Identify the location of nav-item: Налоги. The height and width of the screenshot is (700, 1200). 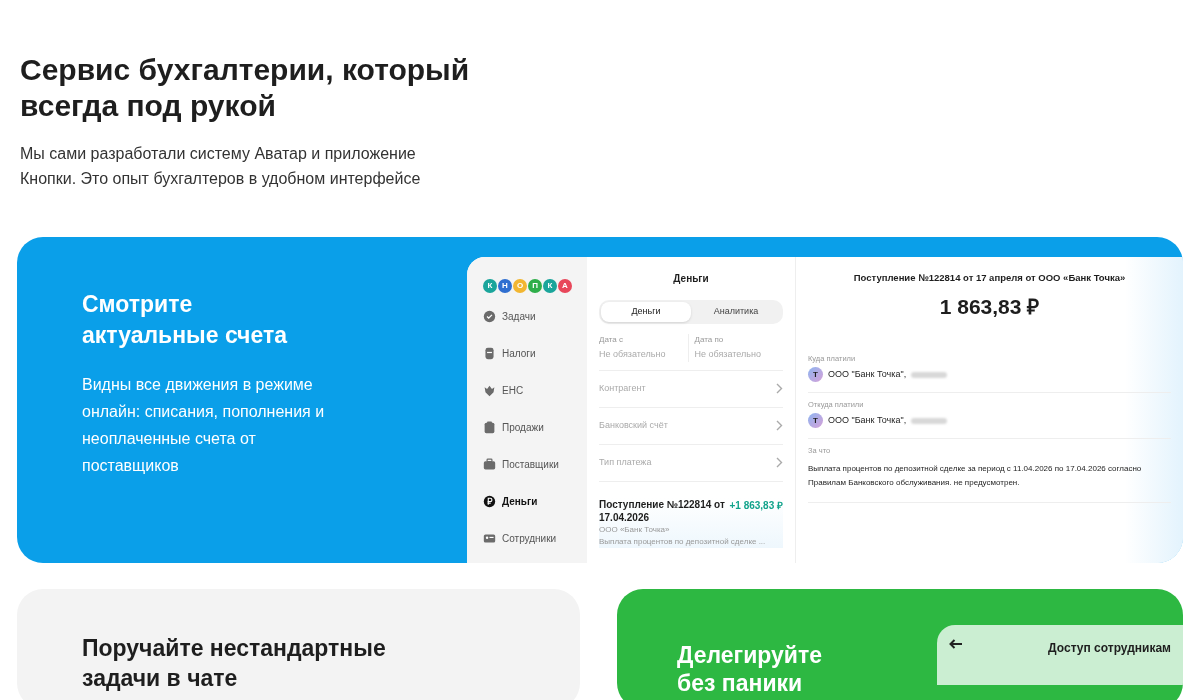
(535, 353).